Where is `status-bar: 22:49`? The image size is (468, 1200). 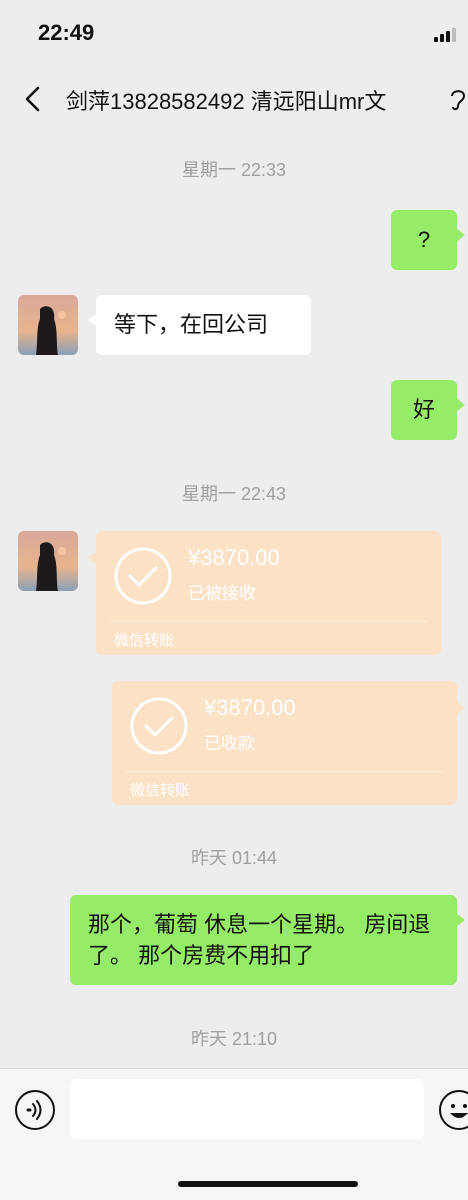
status-bar: 22:49 is located at coordinates (234, 34).